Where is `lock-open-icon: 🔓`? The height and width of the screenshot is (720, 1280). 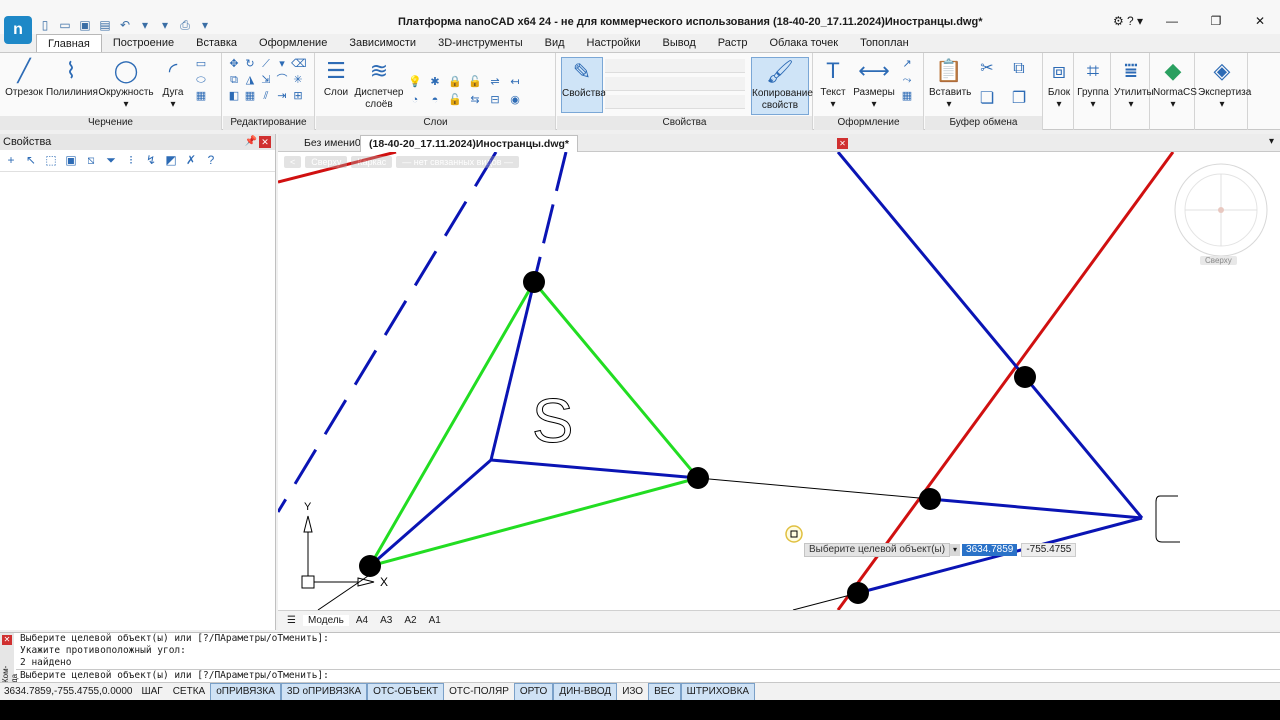
lock-open-icon: 🔓 is located at coordinates (475, 82).